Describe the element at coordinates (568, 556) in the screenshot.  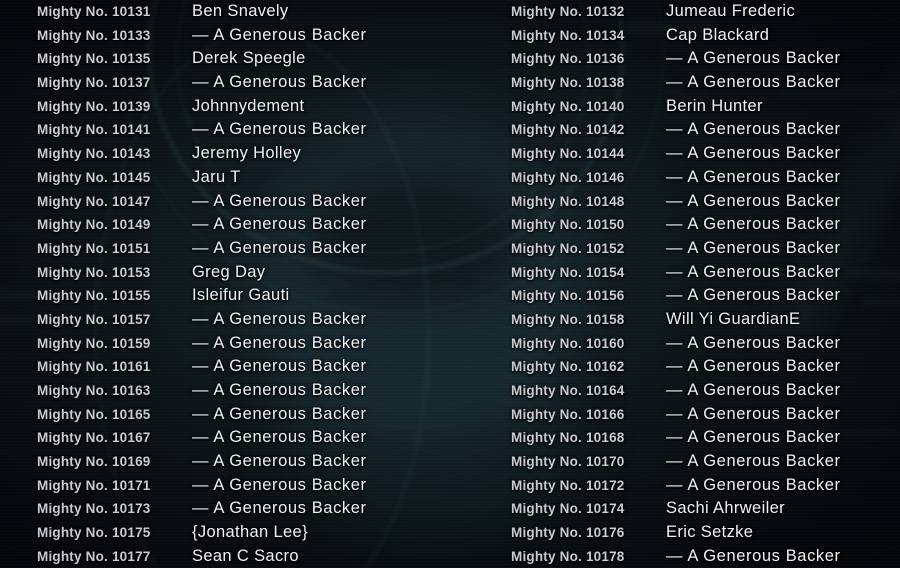
I see `mighty-number-label: Mighty No. 10178` at that location.